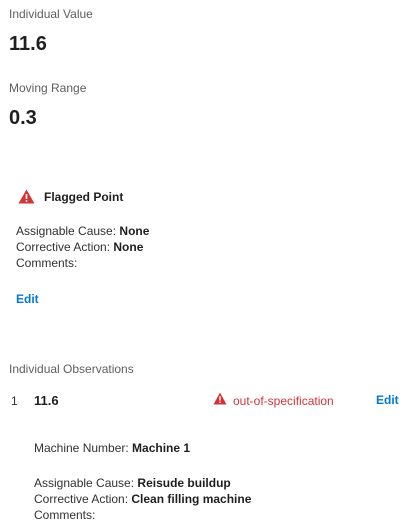 This screenshot has height=529, width=403. Describe the element at coordinates (84, 197) in the screenshot. I see `flagged-point-title: Flagged Point` at that location.